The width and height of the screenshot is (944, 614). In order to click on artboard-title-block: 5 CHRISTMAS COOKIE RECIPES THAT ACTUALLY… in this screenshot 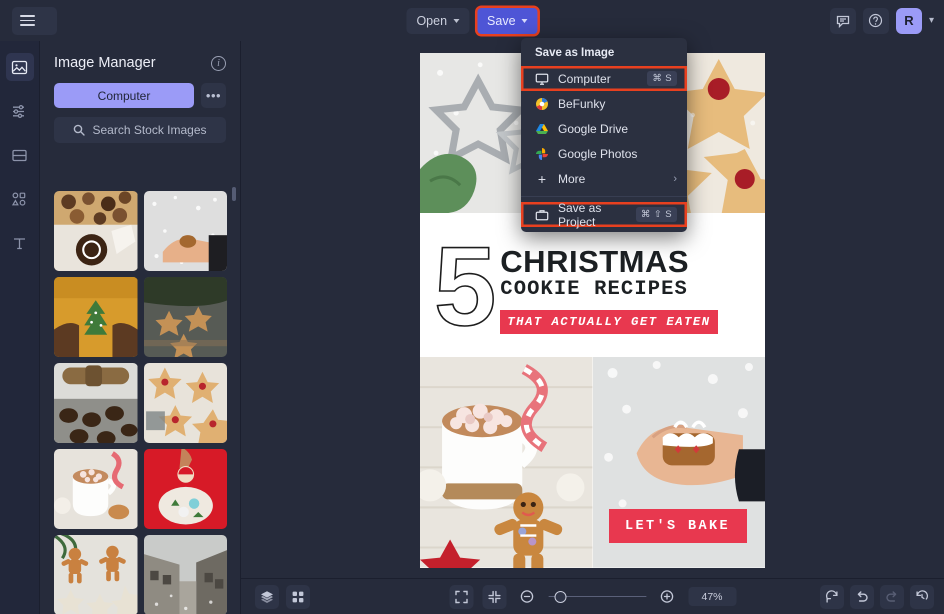, I will do `click(592, 285)`.